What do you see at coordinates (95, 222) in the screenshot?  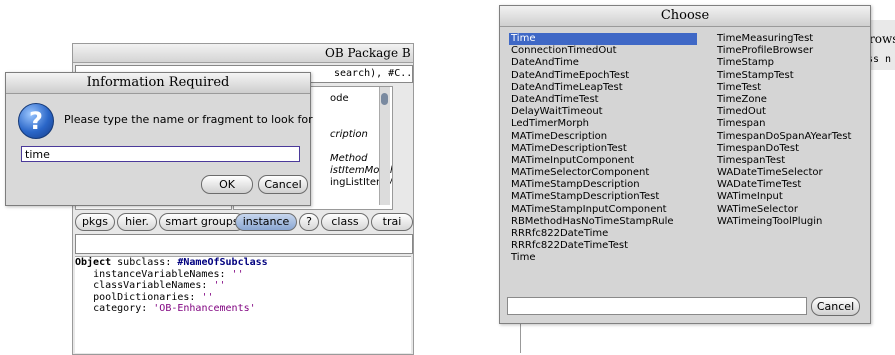 I see `tab-pkgs: pkgs` at bounding box center [95, 222].